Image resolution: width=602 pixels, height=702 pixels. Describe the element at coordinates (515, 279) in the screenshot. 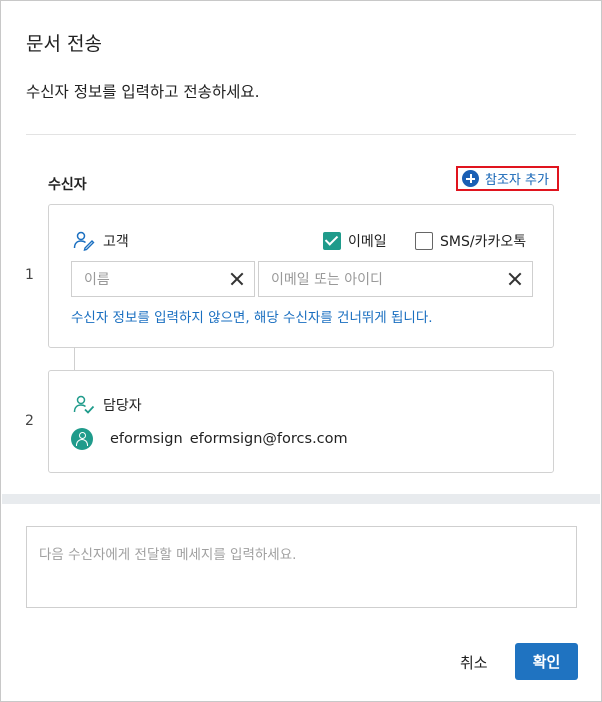

I see `clear-email-icon` at that location.